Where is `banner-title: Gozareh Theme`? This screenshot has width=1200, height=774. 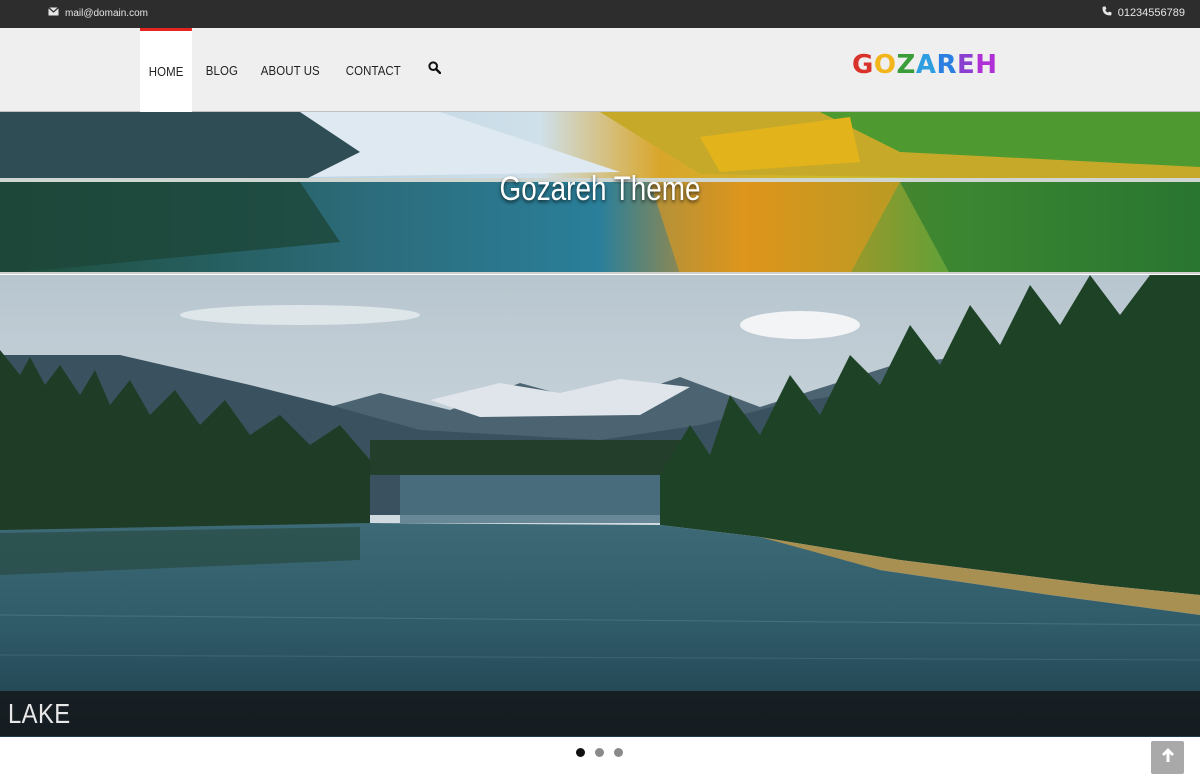 banner-title: Gozareh Theme is located at coordinates (600, 189).